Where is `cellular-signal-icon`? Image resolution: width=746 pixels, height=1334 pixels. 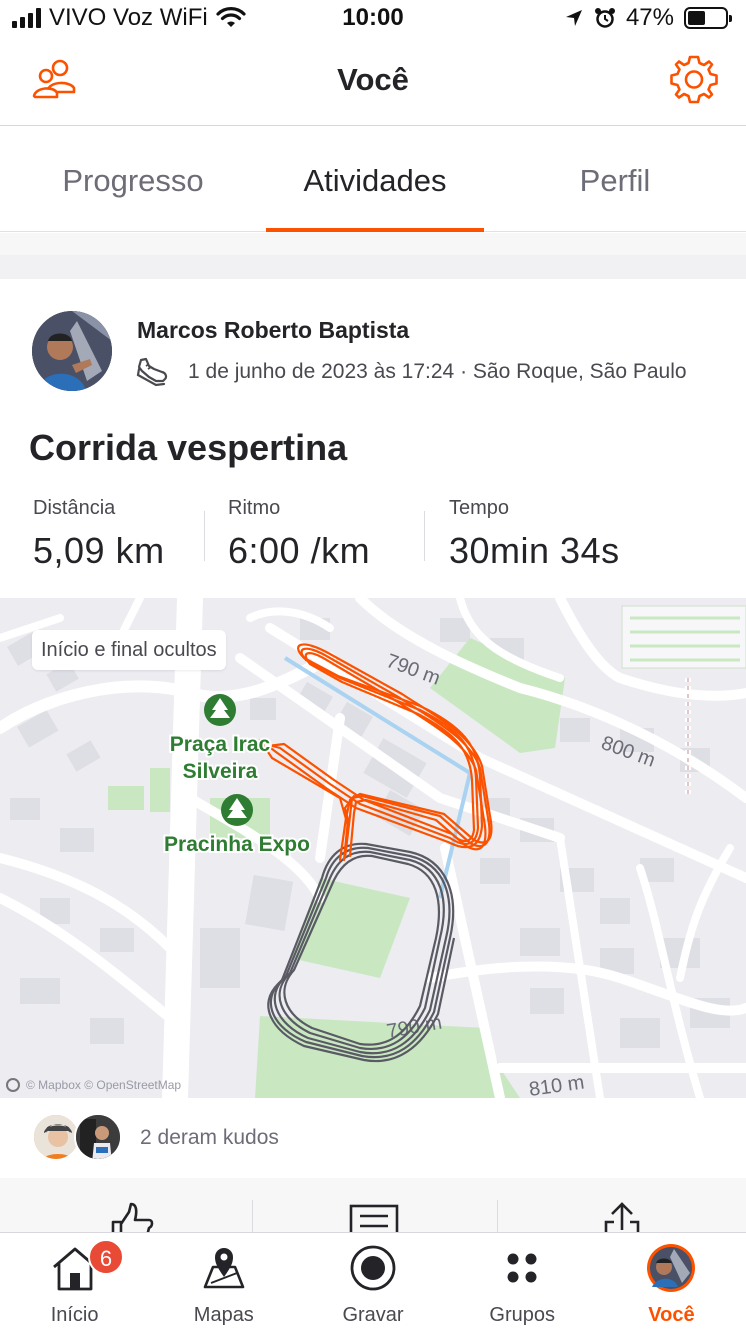
cellular-signal-icon is located at coordinates (26, 18).